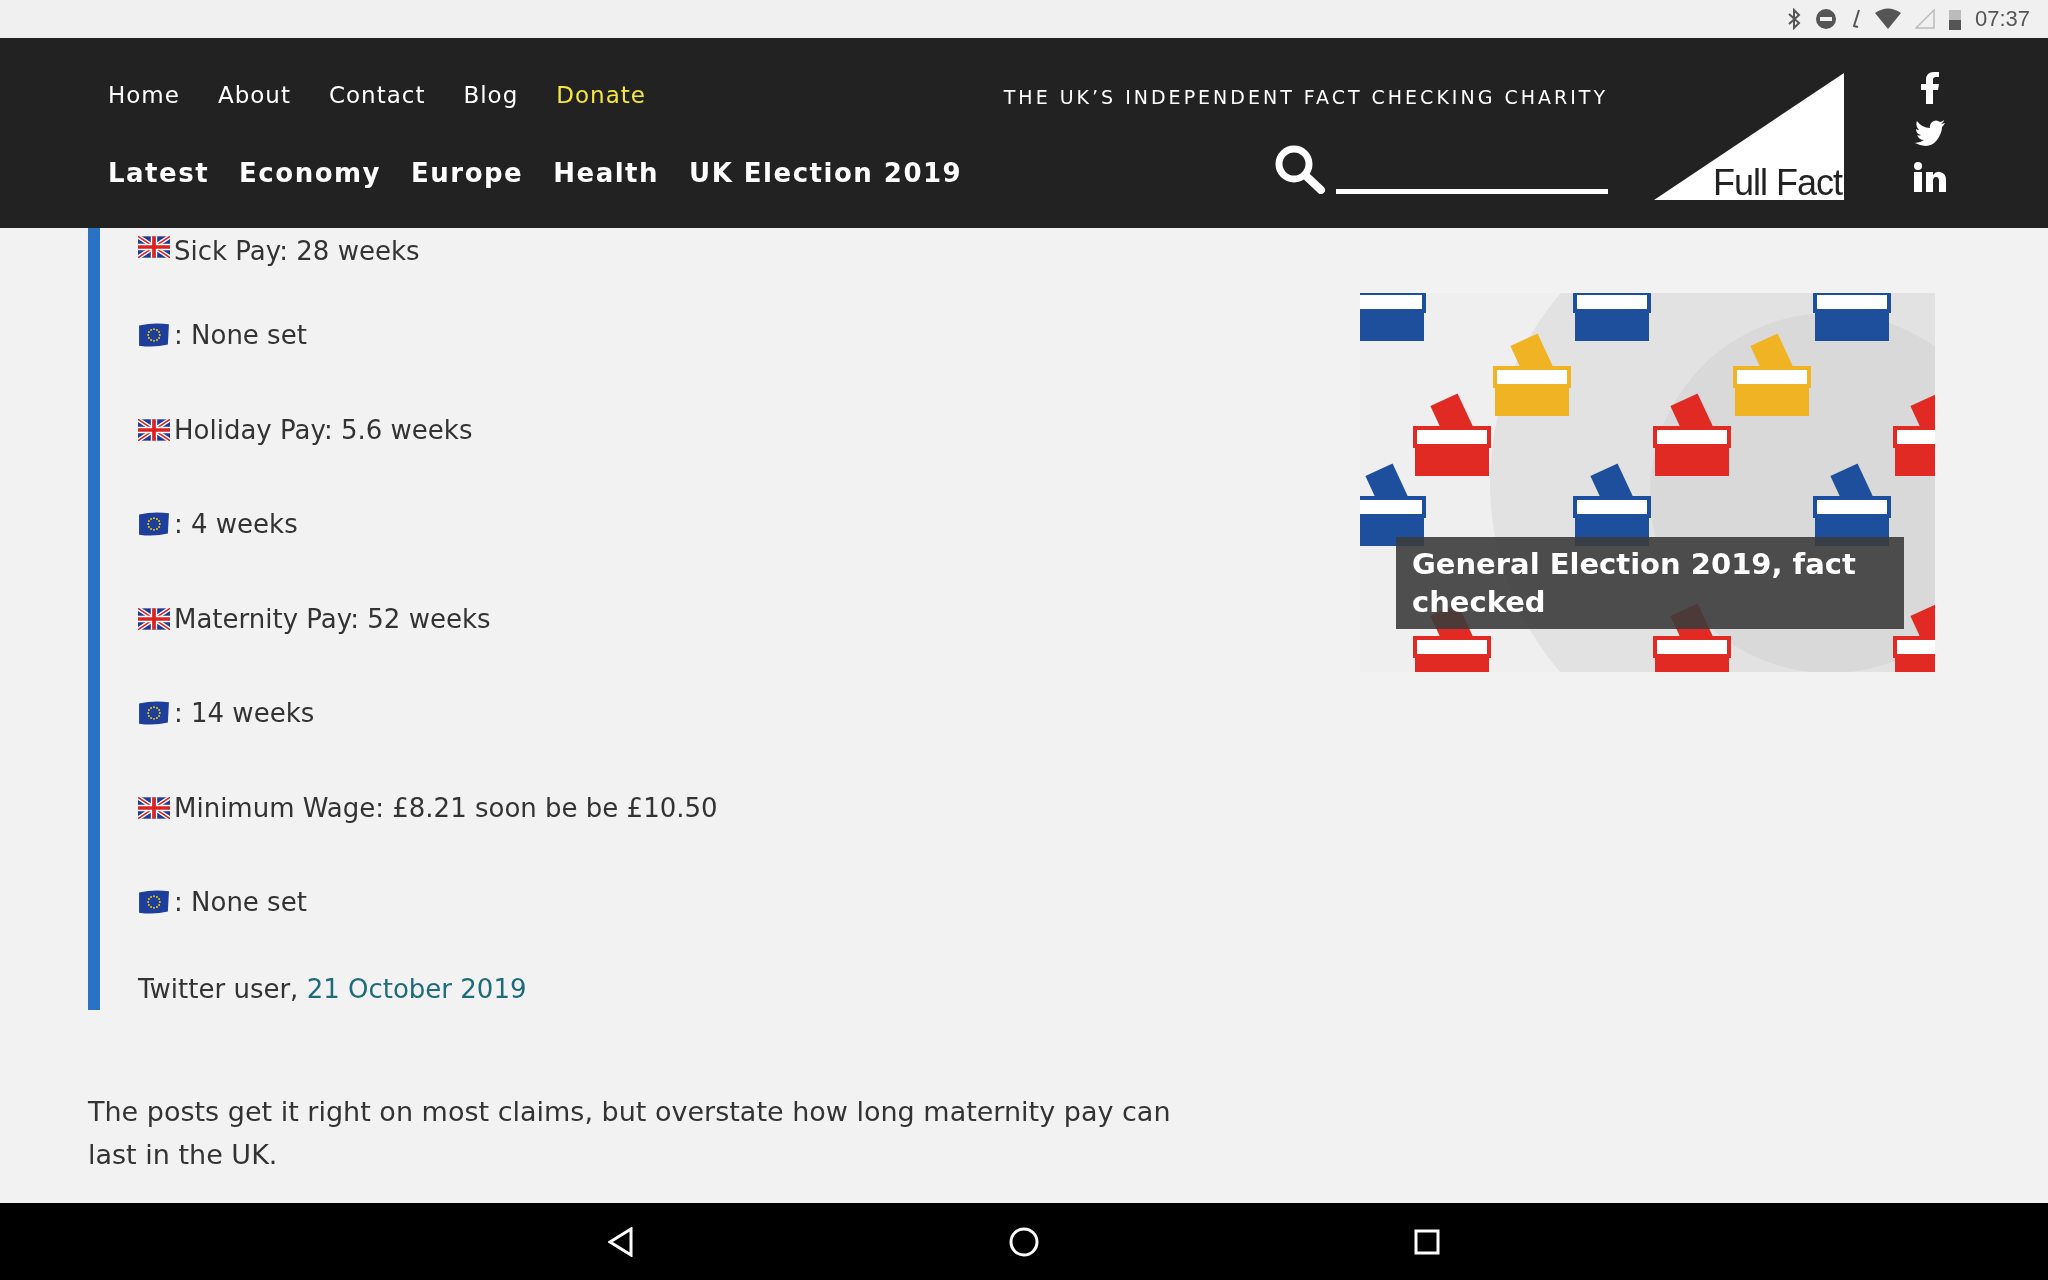 The width and height of the screenshot is (2048, 1280). I want to click on nav-link: Home, so click(144, 95).